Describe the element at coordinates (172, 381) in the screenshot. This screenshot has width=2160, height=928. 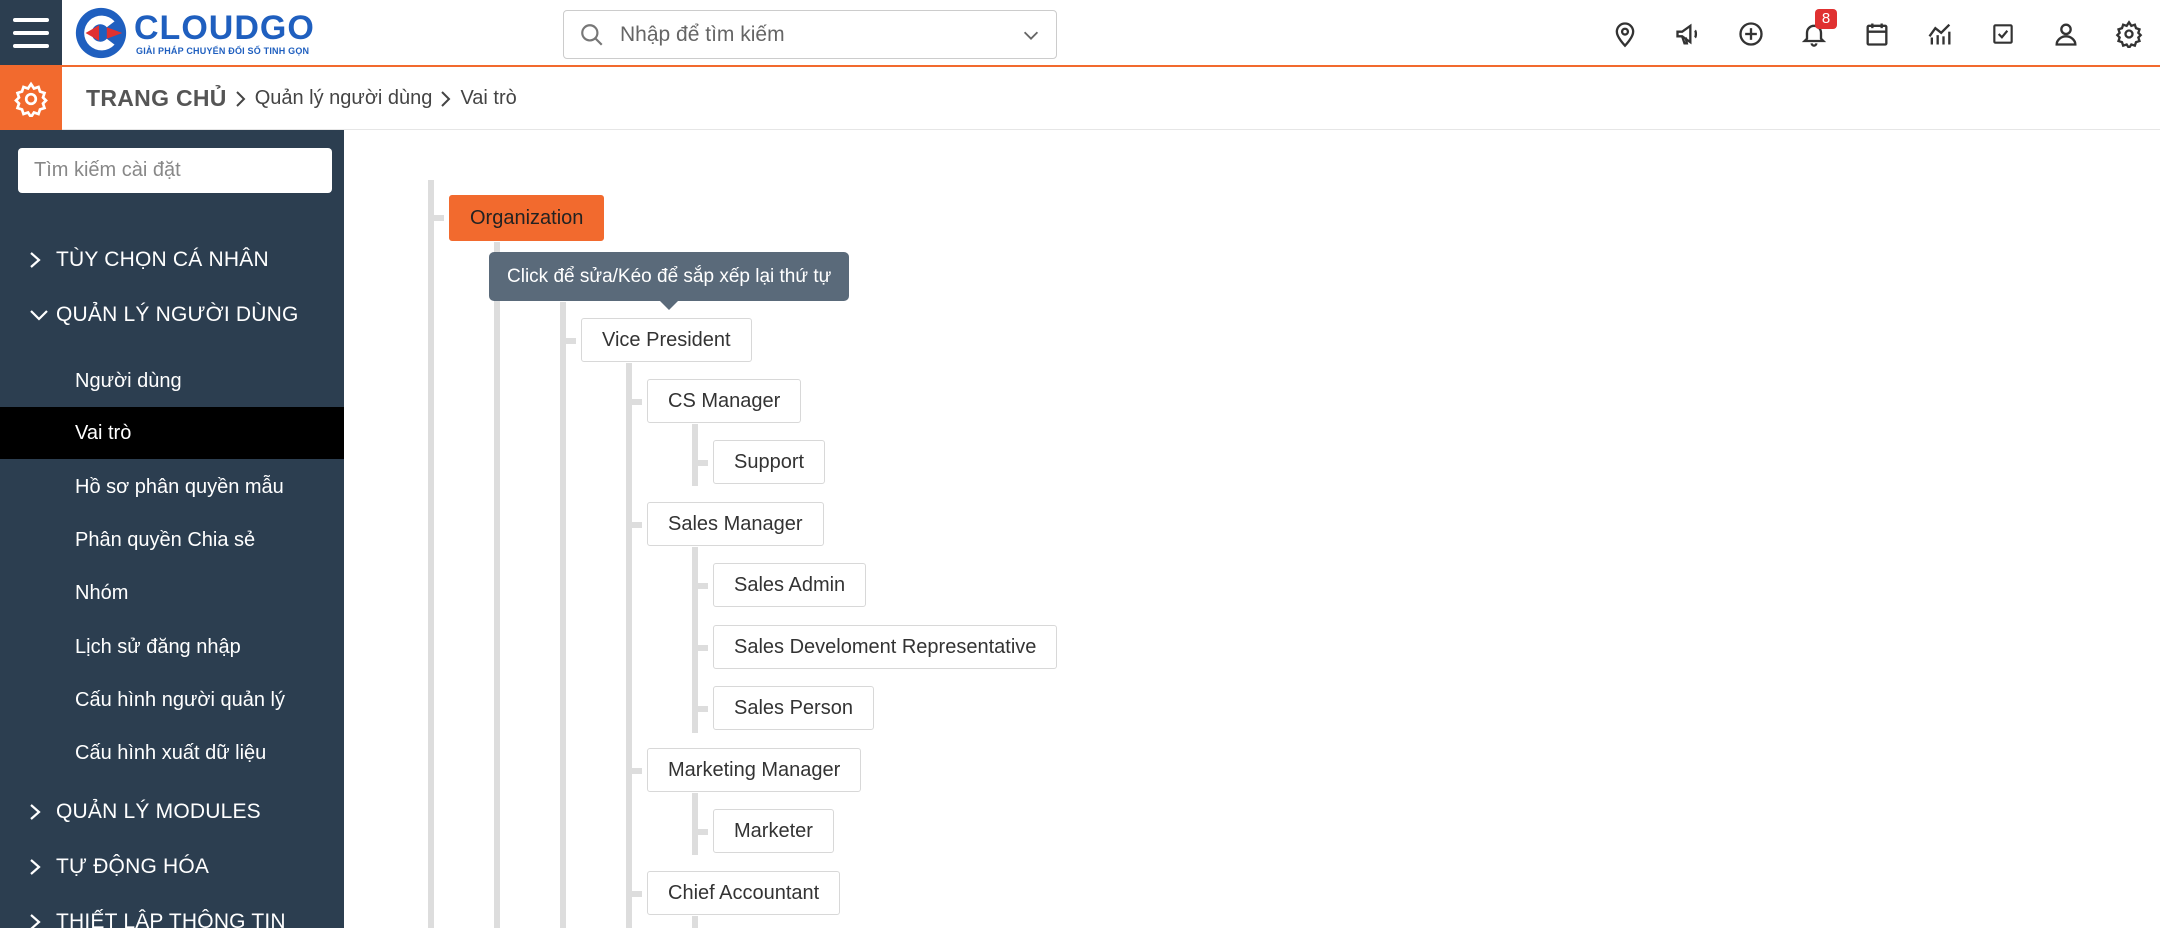
I see `sidebar-item-users: Người dùng` at that location.